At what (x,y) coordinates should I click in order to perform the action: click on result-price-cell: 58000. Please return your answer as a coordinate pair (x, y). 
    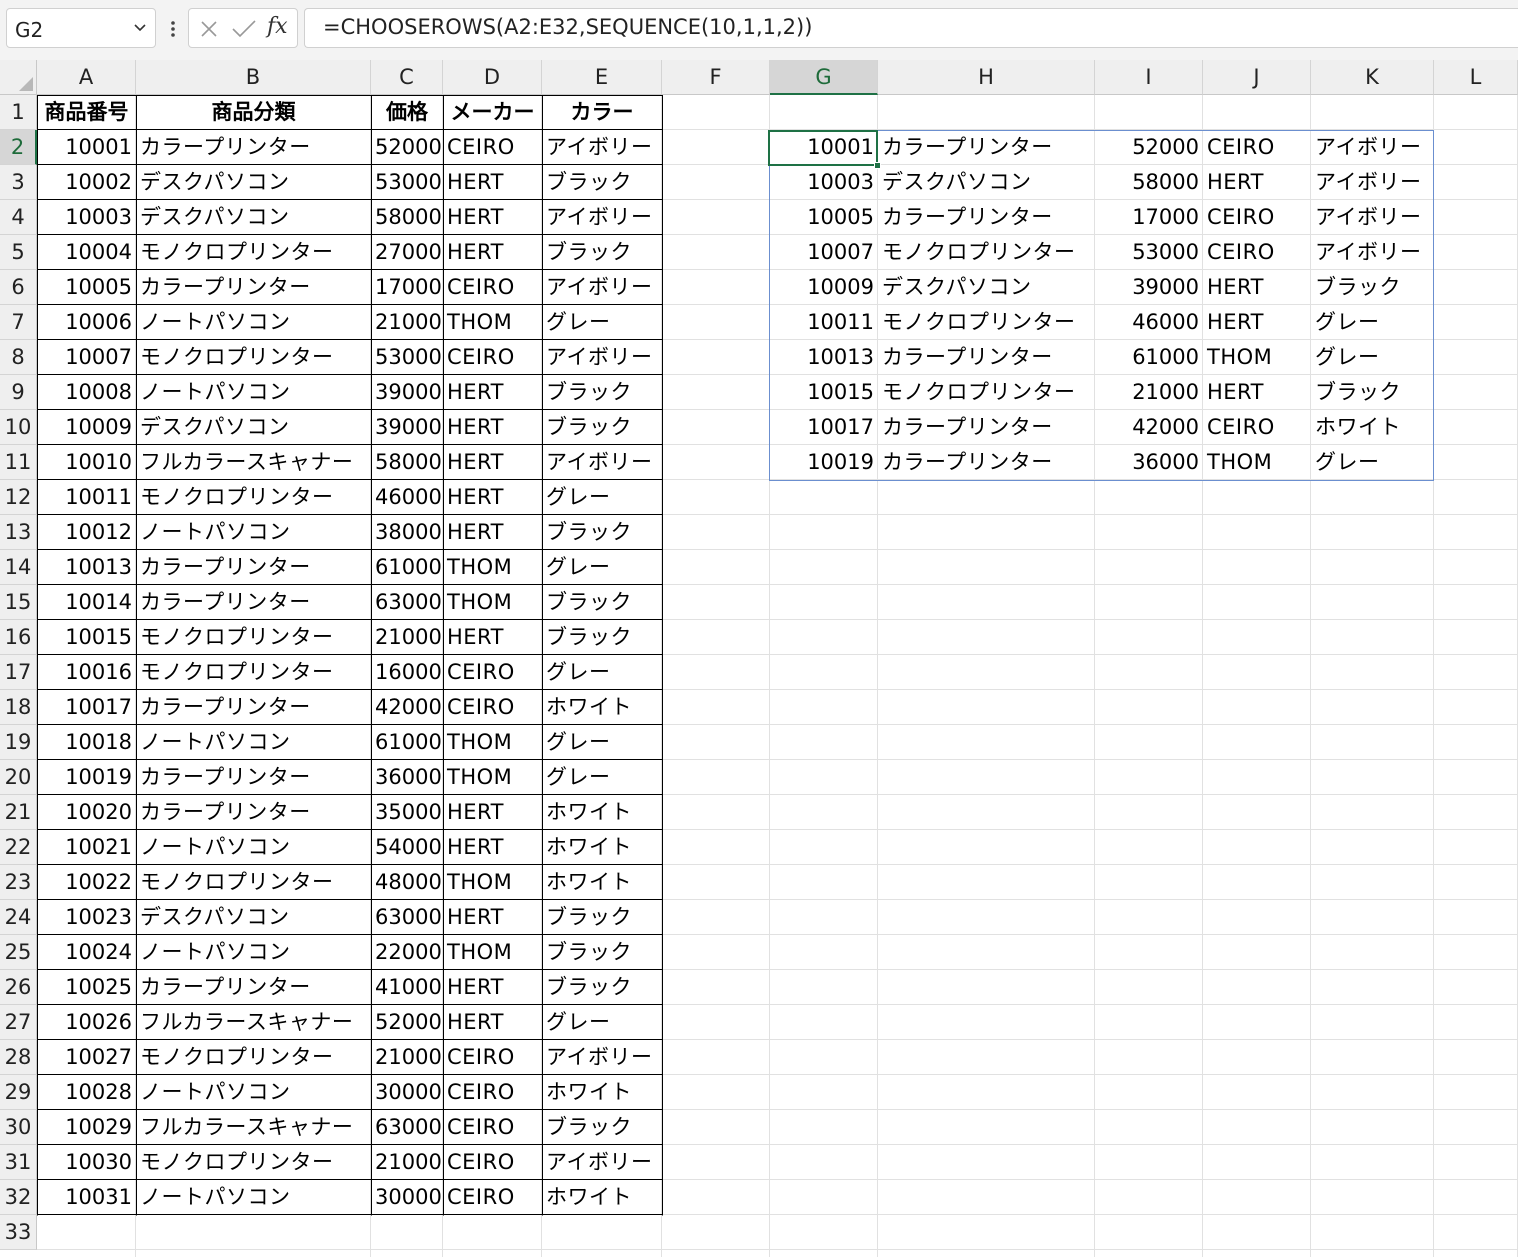
    Looking at the image, I should click on (1149, 182).